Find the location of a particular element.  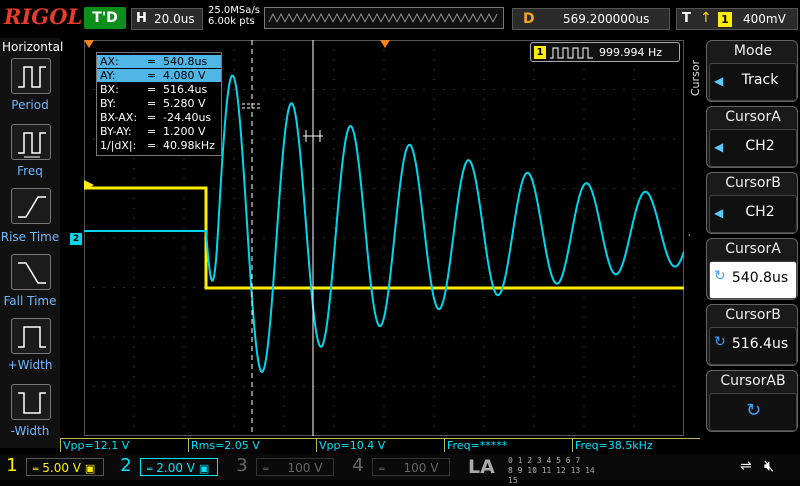

logic-channel-grid: 0 1 2 3 4 5 6 7 8 9 10 11 12 13 14 15 is located at coordinates (557, 470).